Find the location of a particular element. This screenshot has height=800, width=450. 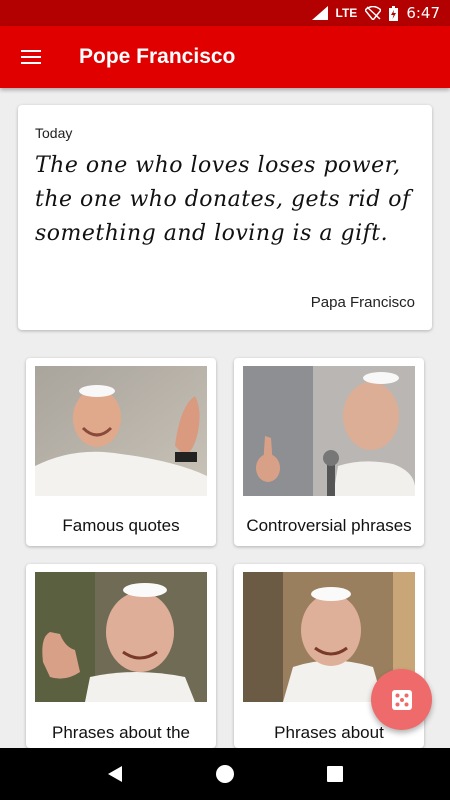

category-label: Phrases about the family is located at coordinates (121, 735).